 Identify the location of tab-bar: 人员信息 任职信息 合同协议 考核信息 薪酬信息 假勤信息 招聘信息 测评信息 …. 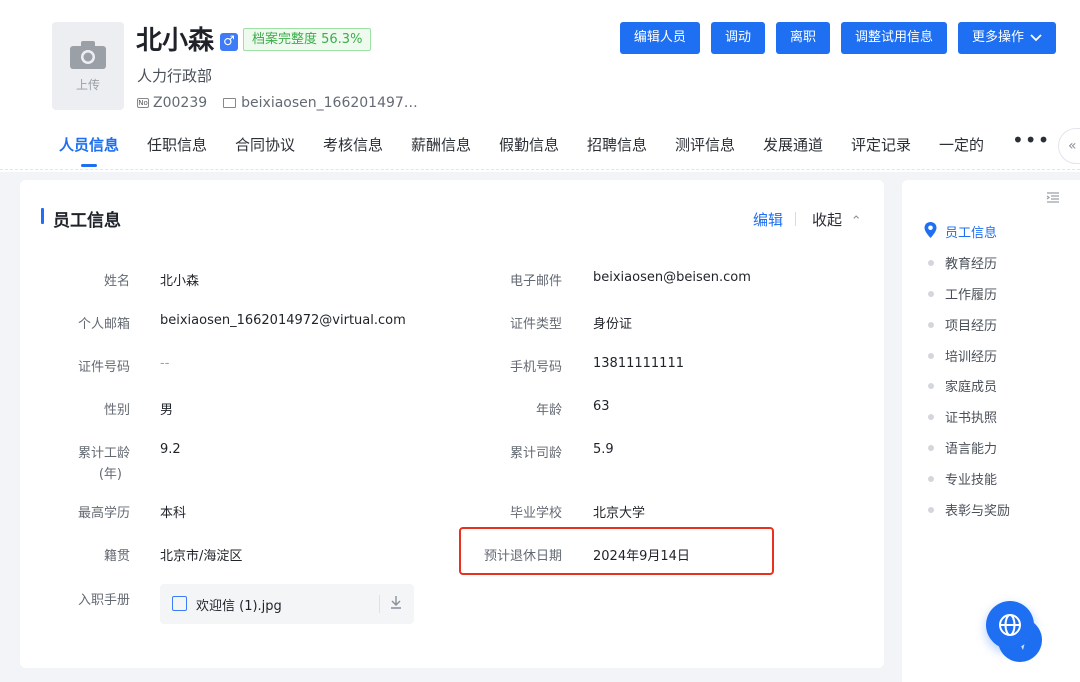
(540, 148).